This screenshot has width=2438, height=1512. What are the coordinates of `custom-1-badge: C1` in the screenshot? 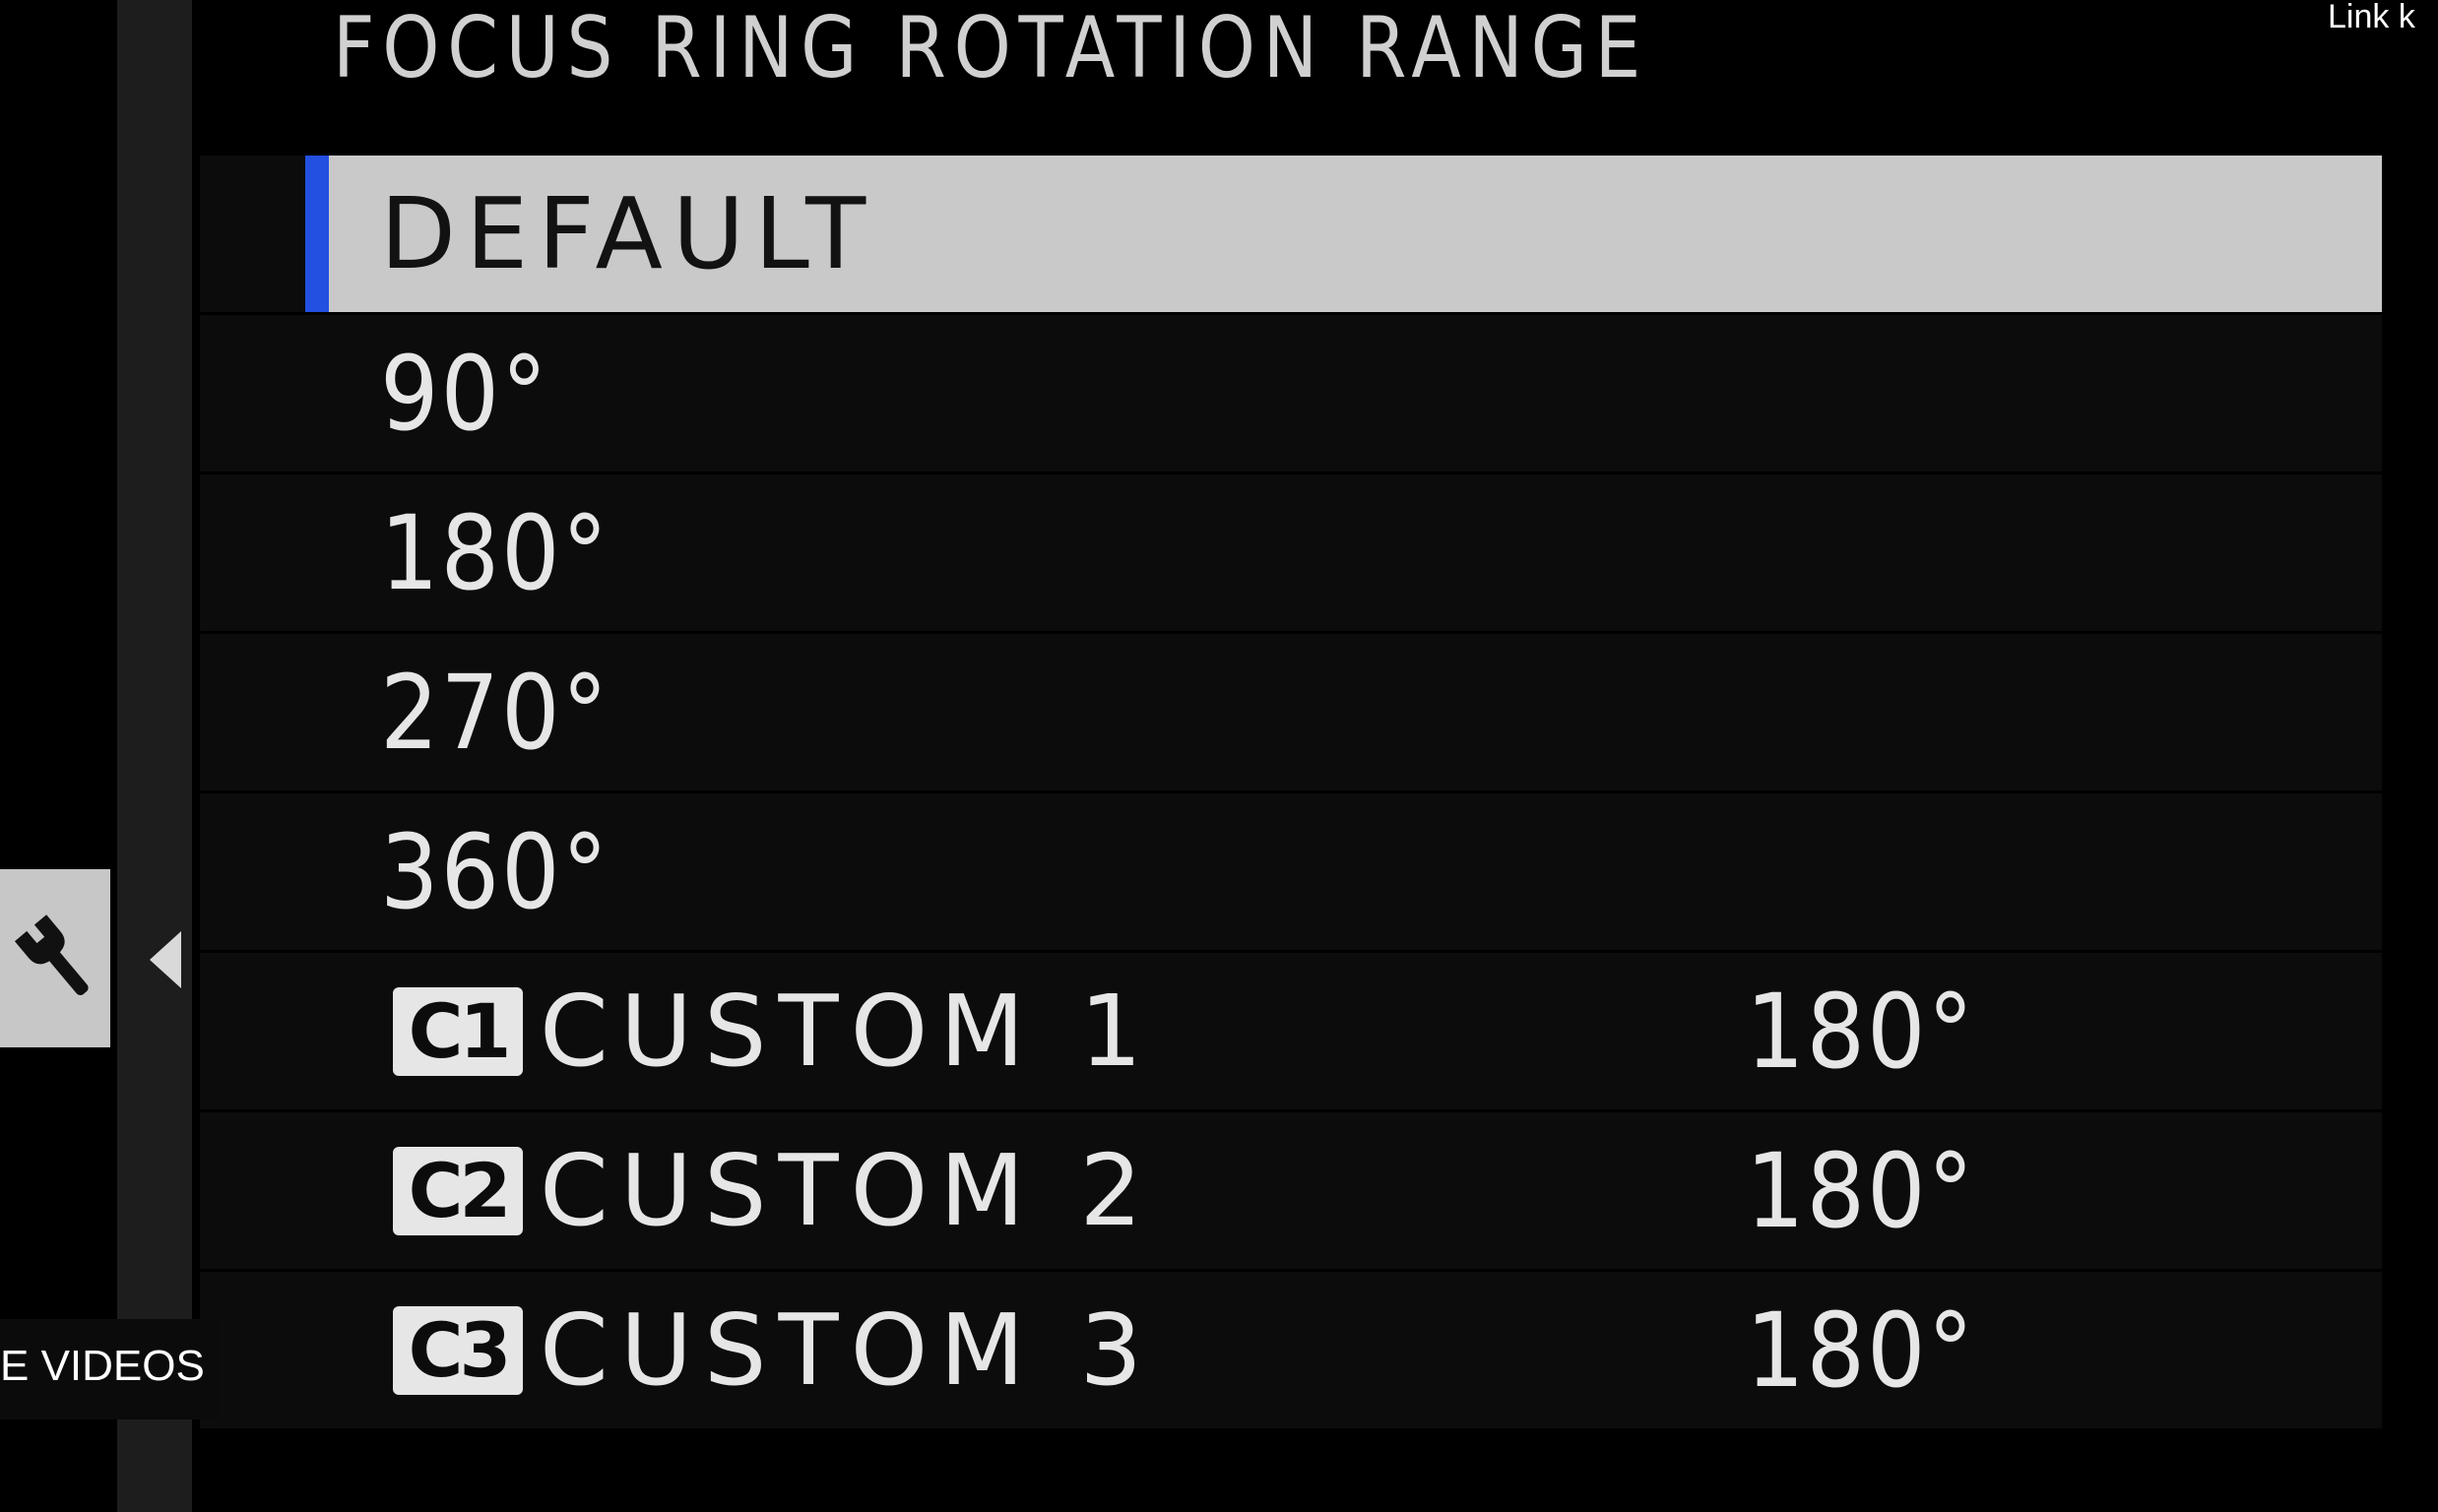 It's located at (458, 1031).